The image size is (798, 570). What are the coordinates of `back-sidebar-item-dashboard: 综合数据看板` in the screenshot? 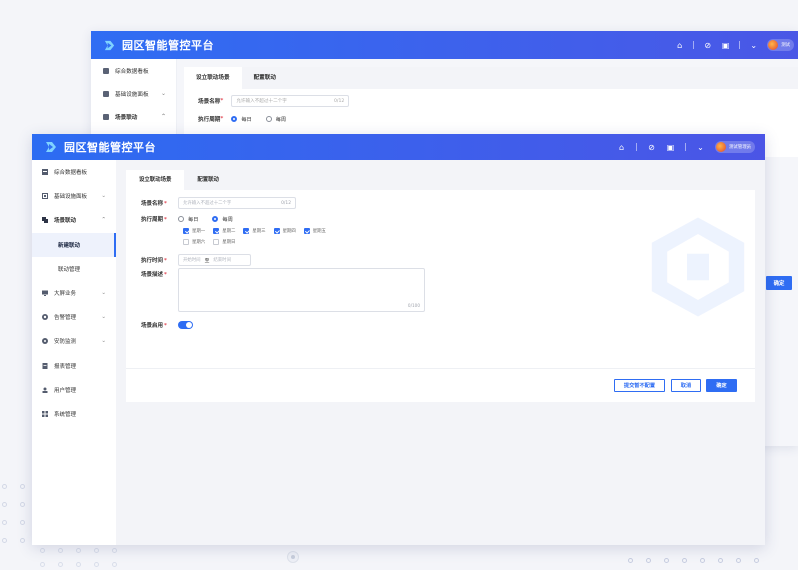 It's located at (133, 70).